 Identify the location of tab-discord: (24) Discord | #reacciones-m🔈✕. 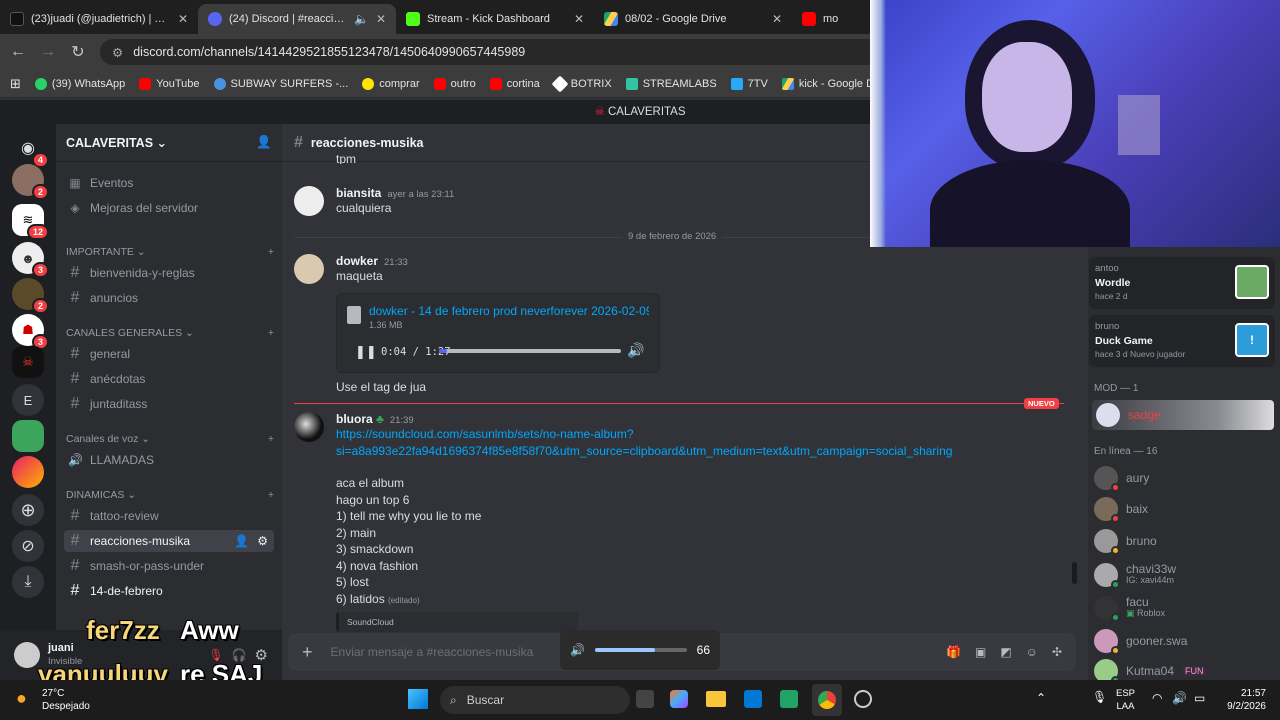
(297, 19).